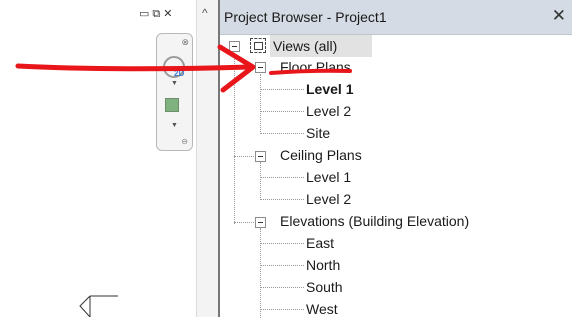 The height and width of the screenshot is (318, 572). Describe the element at coordinates (144, 14) in the screenshot. I see `minimize-icon: ▭` at that location.